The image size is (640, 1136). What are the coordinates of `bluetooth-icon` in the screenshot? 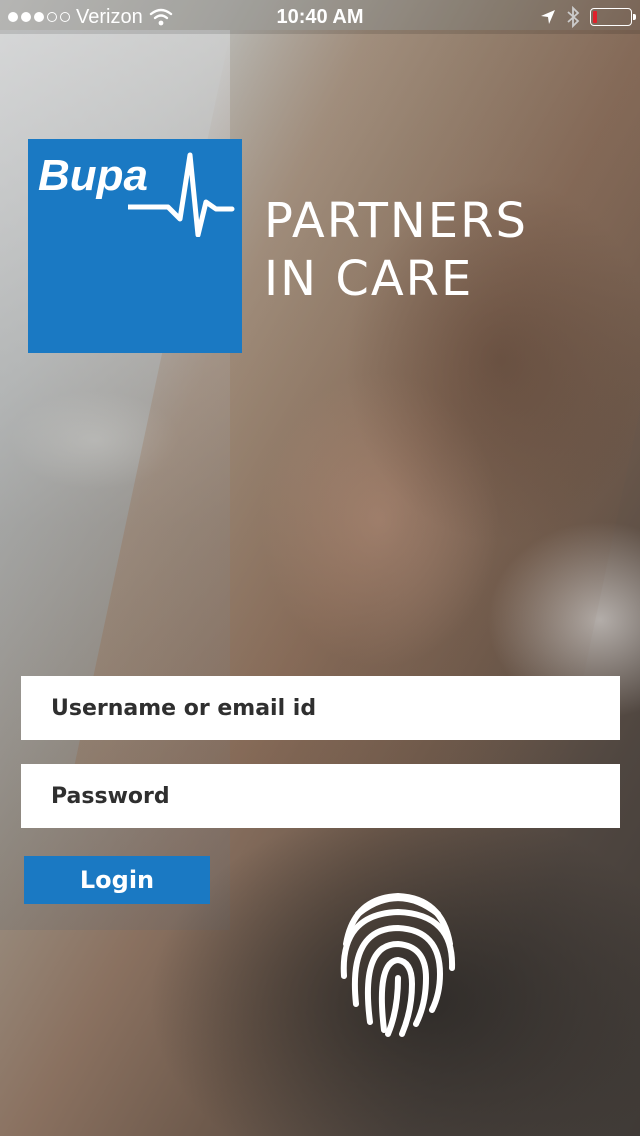 It's located at (573, 17).